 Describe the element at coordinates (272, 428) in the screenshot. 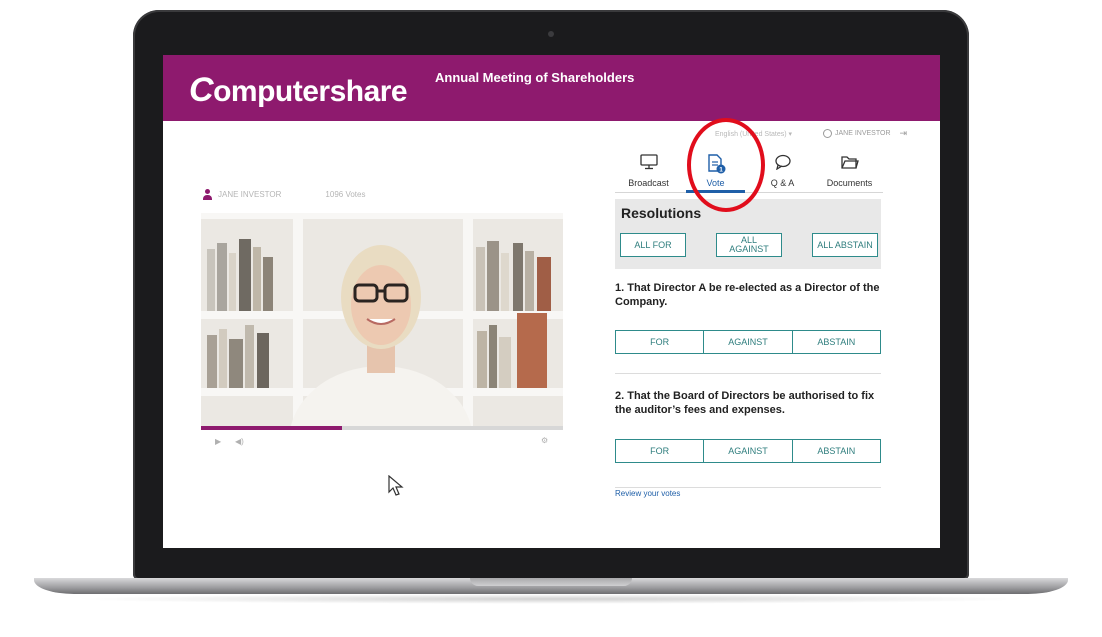

I see `video-progress-fill` at that location.